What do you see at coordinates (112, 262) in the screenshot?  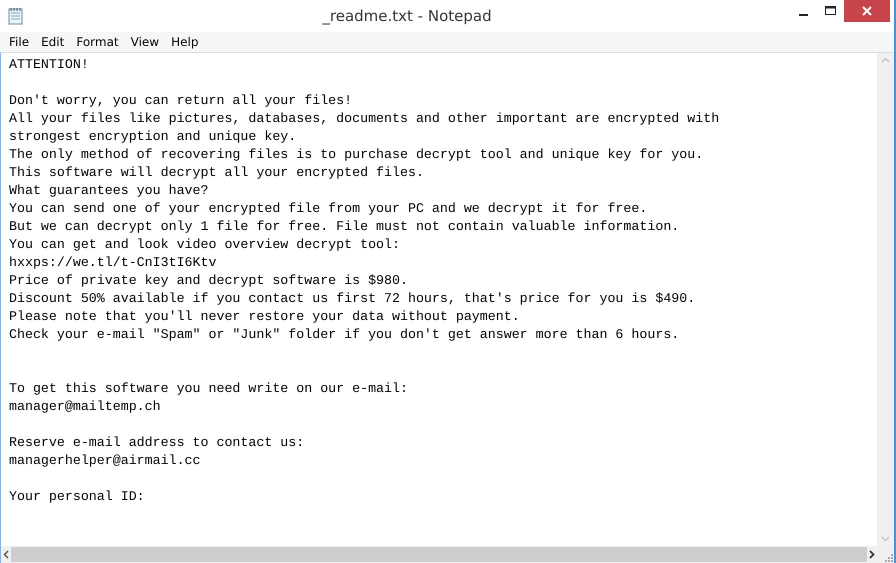 I see `text-line: hxxps://we.tl/t-CnI3tI6Ktv` at bounding box center [112, 262].